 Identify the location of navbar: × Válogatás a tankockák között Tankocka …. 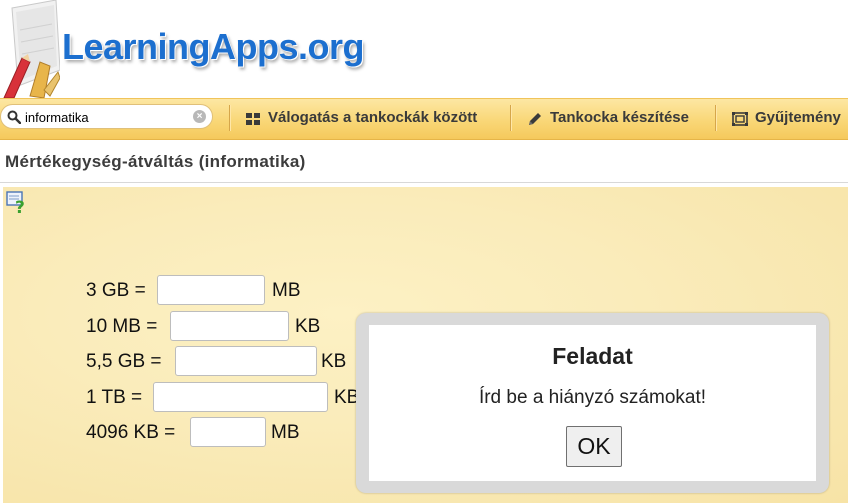
(424, 119).